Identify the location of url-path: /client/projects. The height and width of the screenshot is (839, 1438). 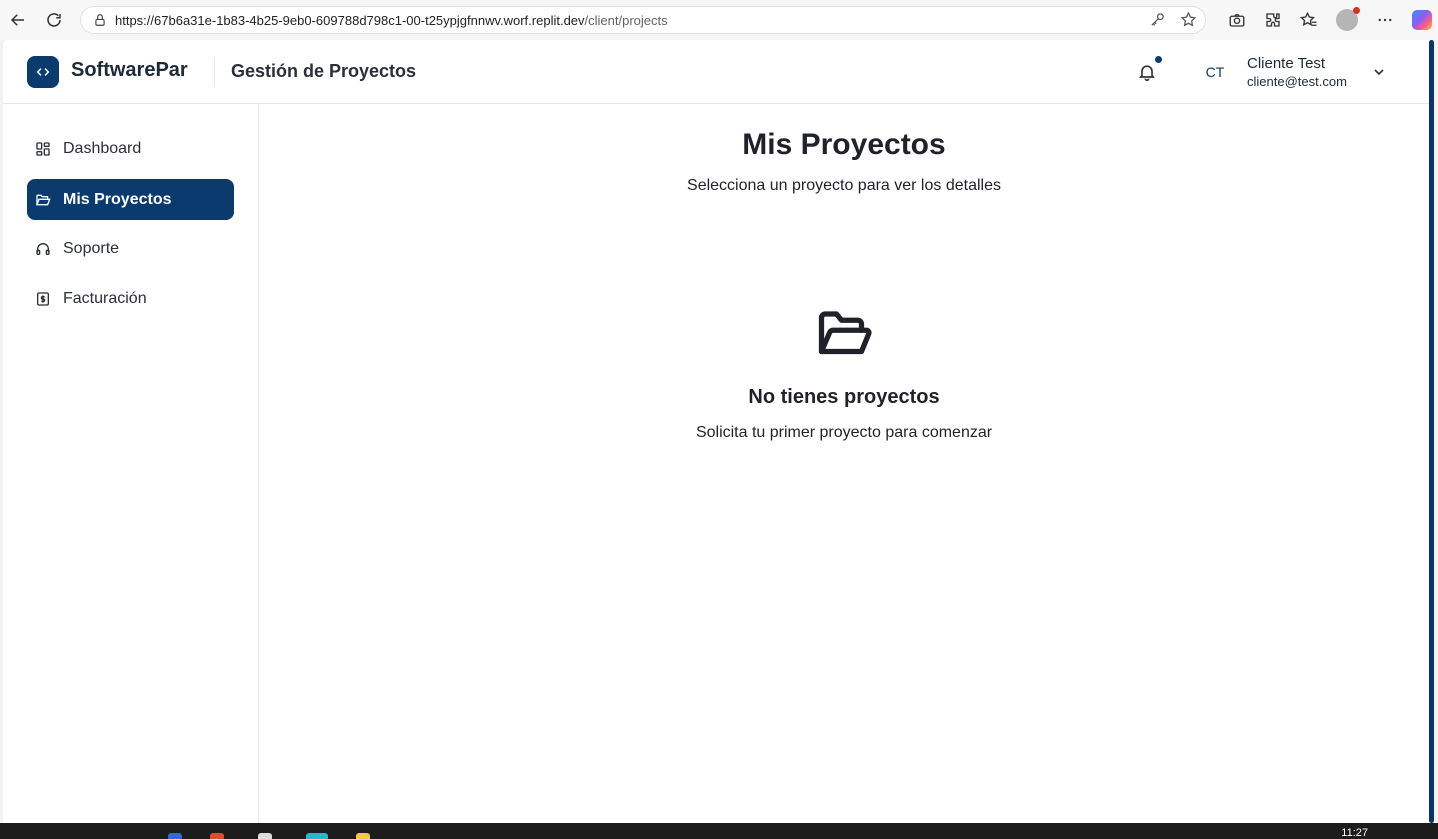
(626, 20).